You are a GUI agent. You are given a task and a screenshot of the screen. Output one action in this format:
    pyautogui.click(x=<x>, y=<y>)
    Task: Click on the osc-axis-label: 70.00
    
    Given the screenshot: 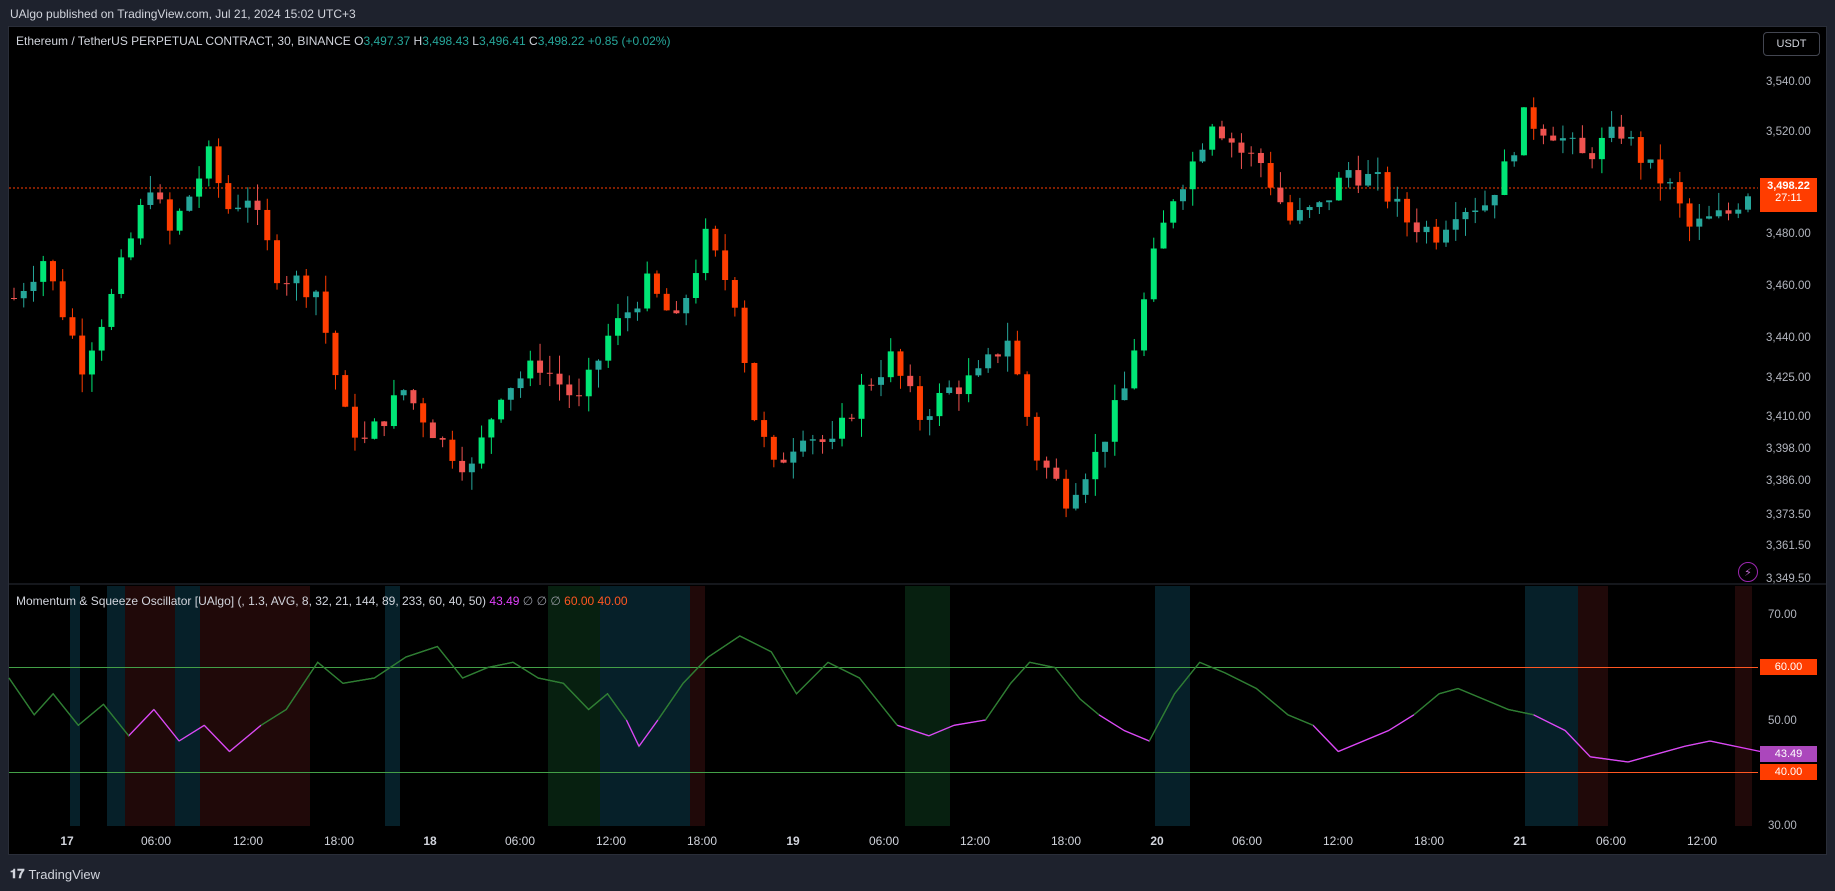 What is the action you would take?
    pyautogui.click(x=1782, y=615)
    